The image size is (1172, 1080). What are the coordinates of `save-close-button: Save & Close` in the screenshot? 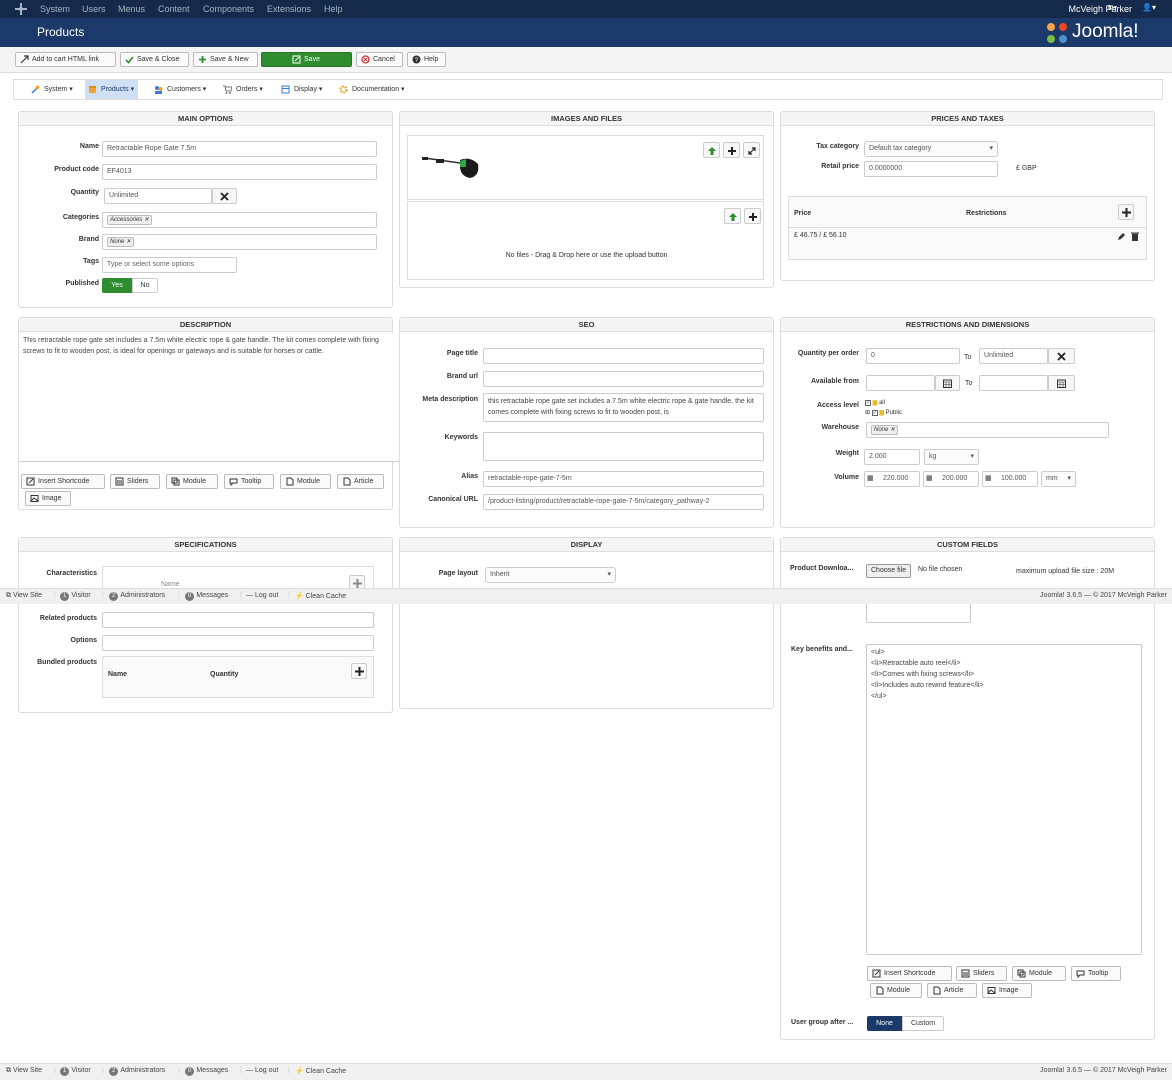 It's located at (154, 59).